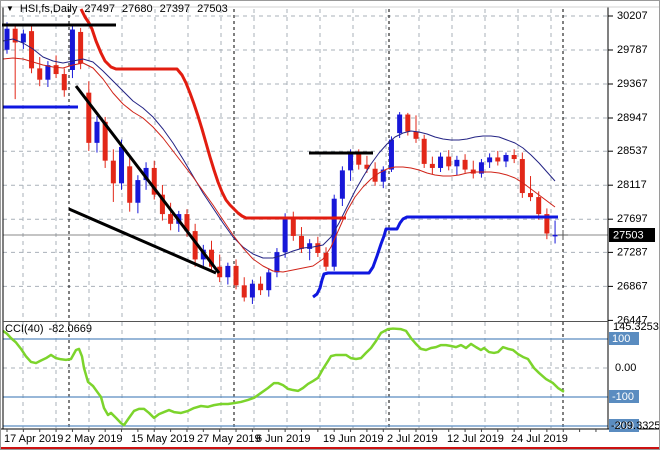 The height and width of the screenshot is (450, 660). Describe the element at coordinates (283, 439) in the screenshot. I see `svg-text: 6 Jun 2019` at that location.